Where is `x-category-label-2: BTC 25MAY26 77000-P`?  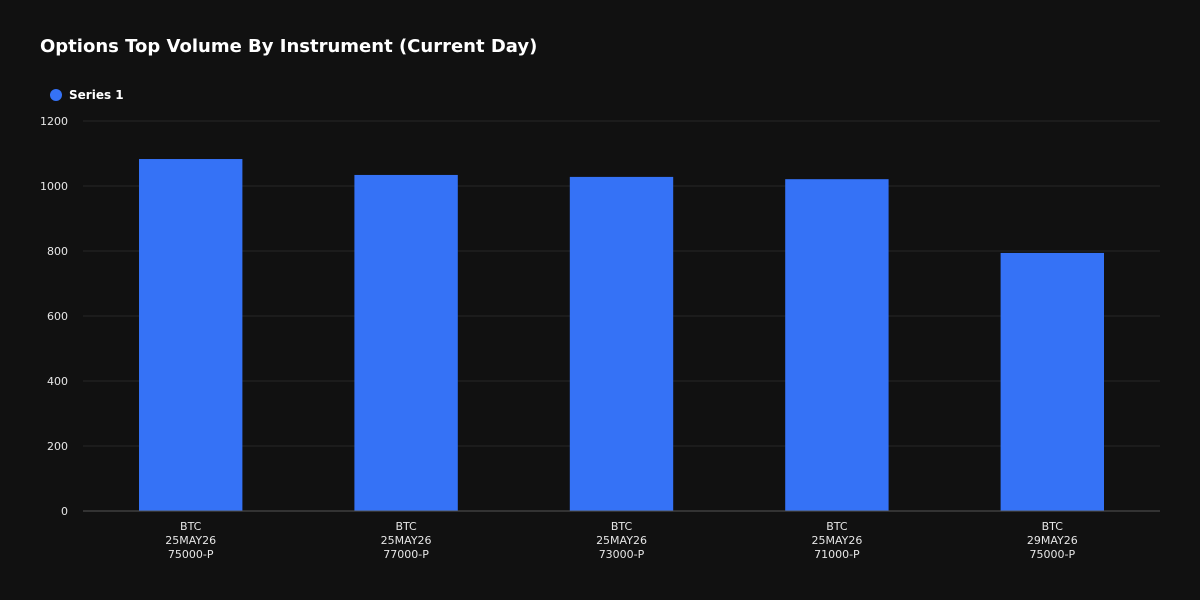 x-category-label-2: BTC 25MAY26 77000-P is located at coordinates (406, 540).